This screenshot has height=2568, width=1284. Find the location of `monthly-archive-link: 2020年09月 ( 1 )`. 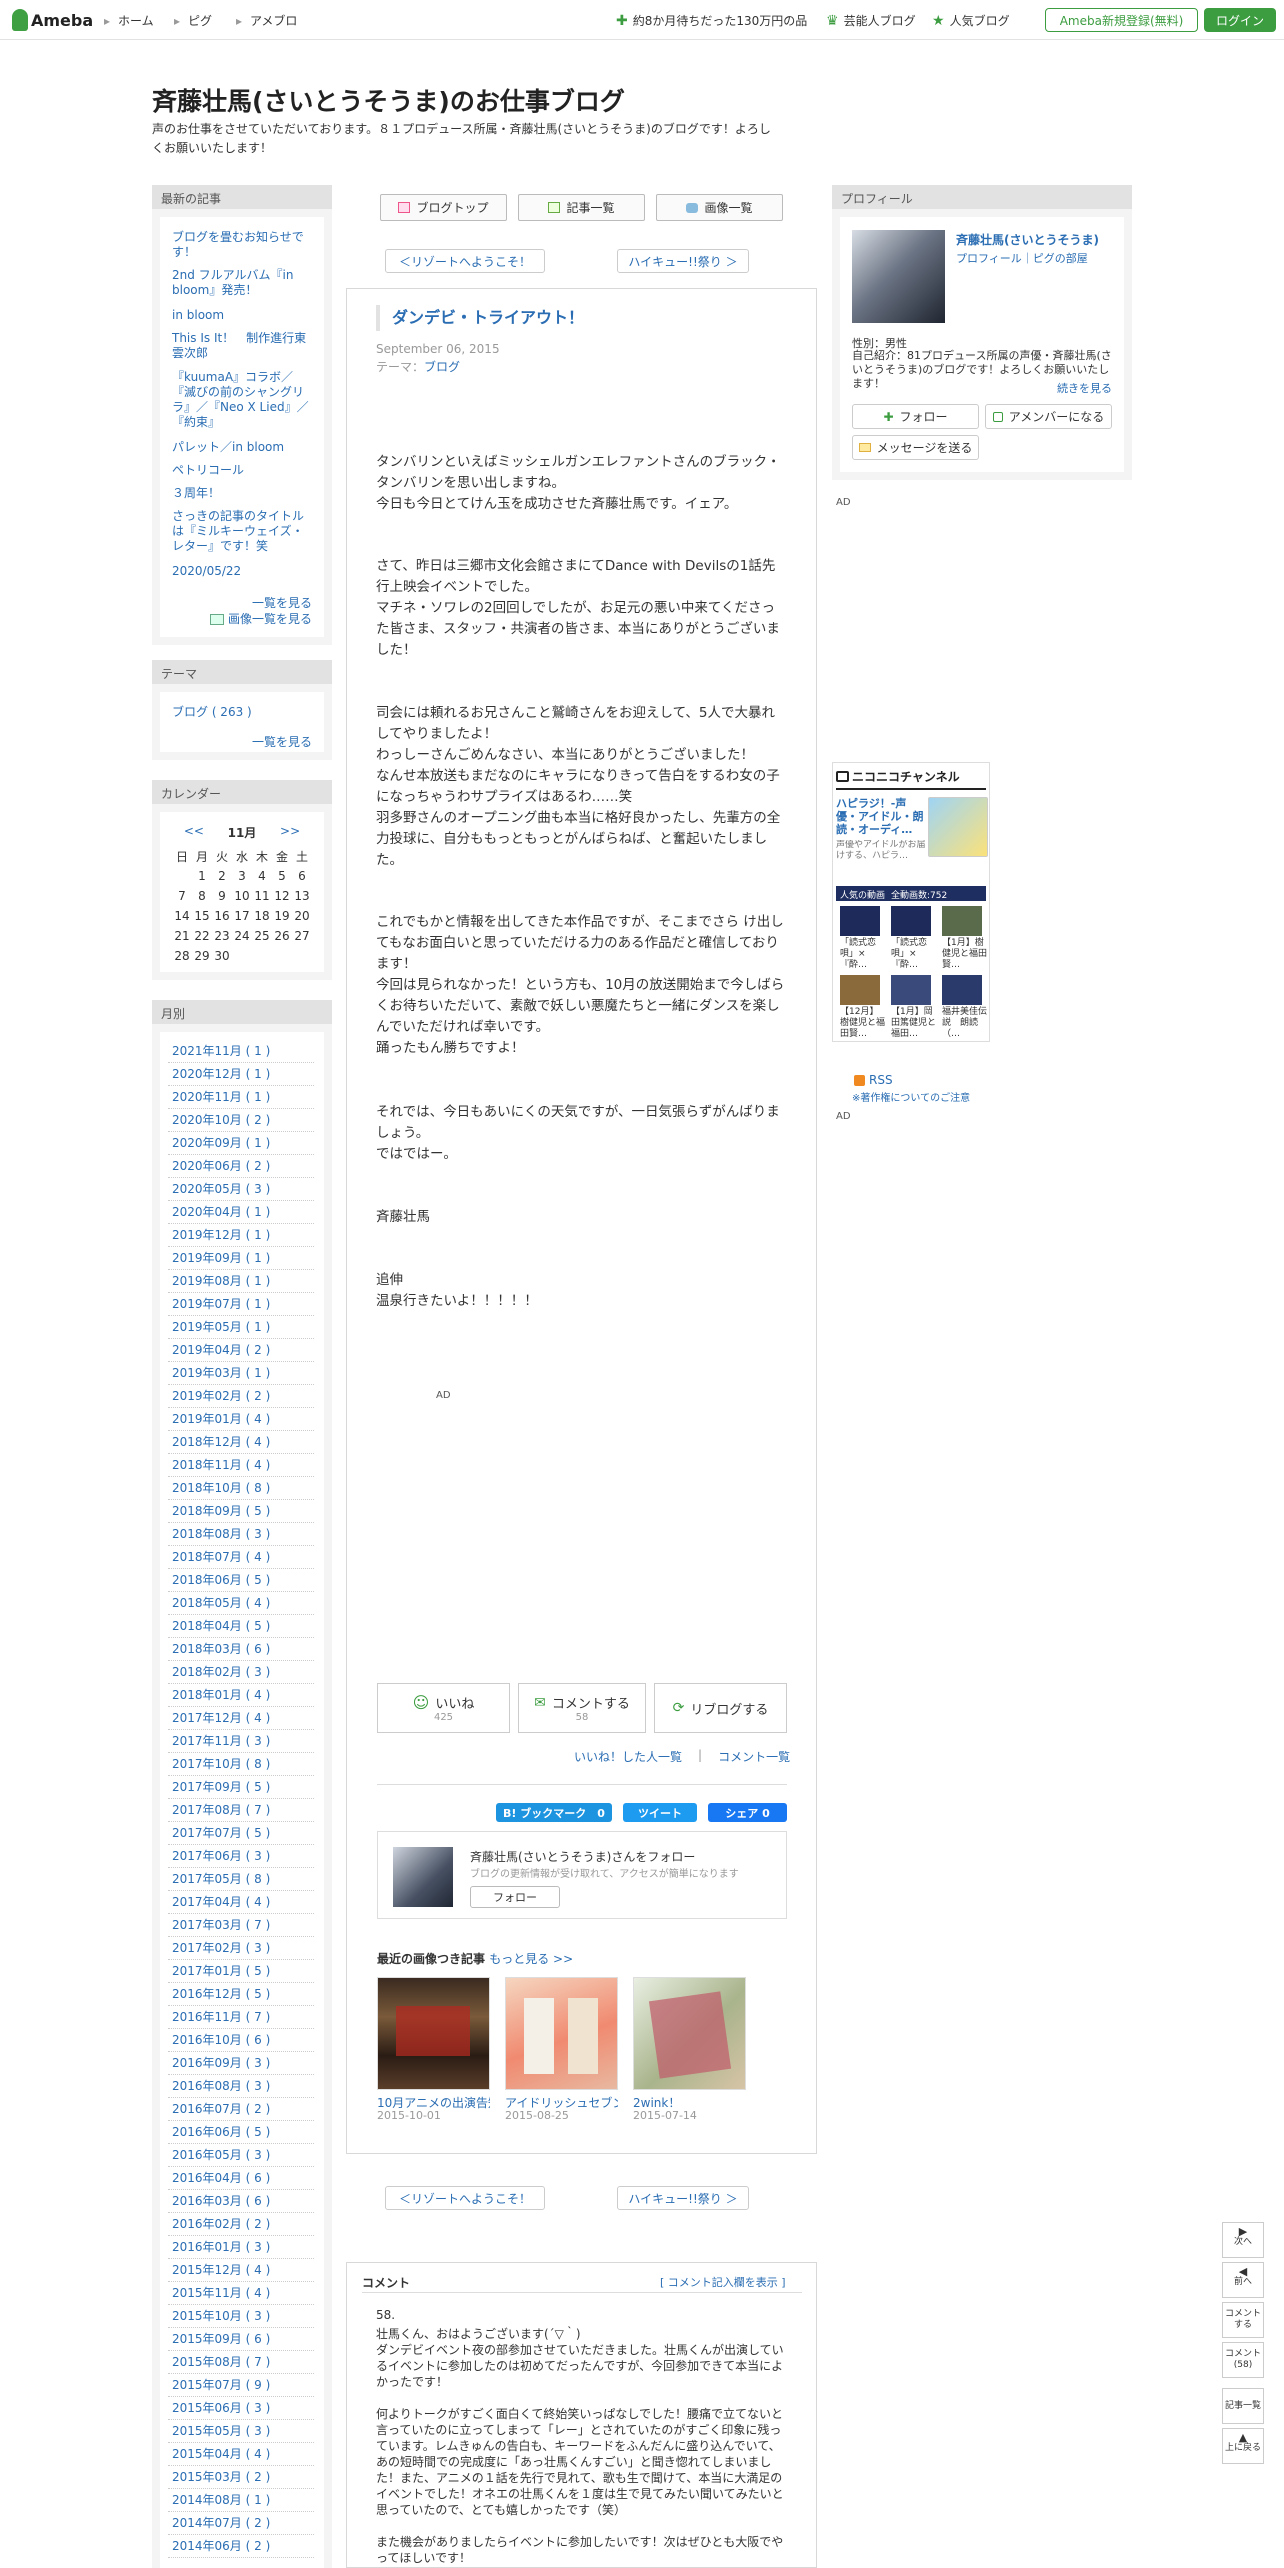

monthly-archive-link: 2020年09月 ( 1 ) is located at coordinates (221, 1143).